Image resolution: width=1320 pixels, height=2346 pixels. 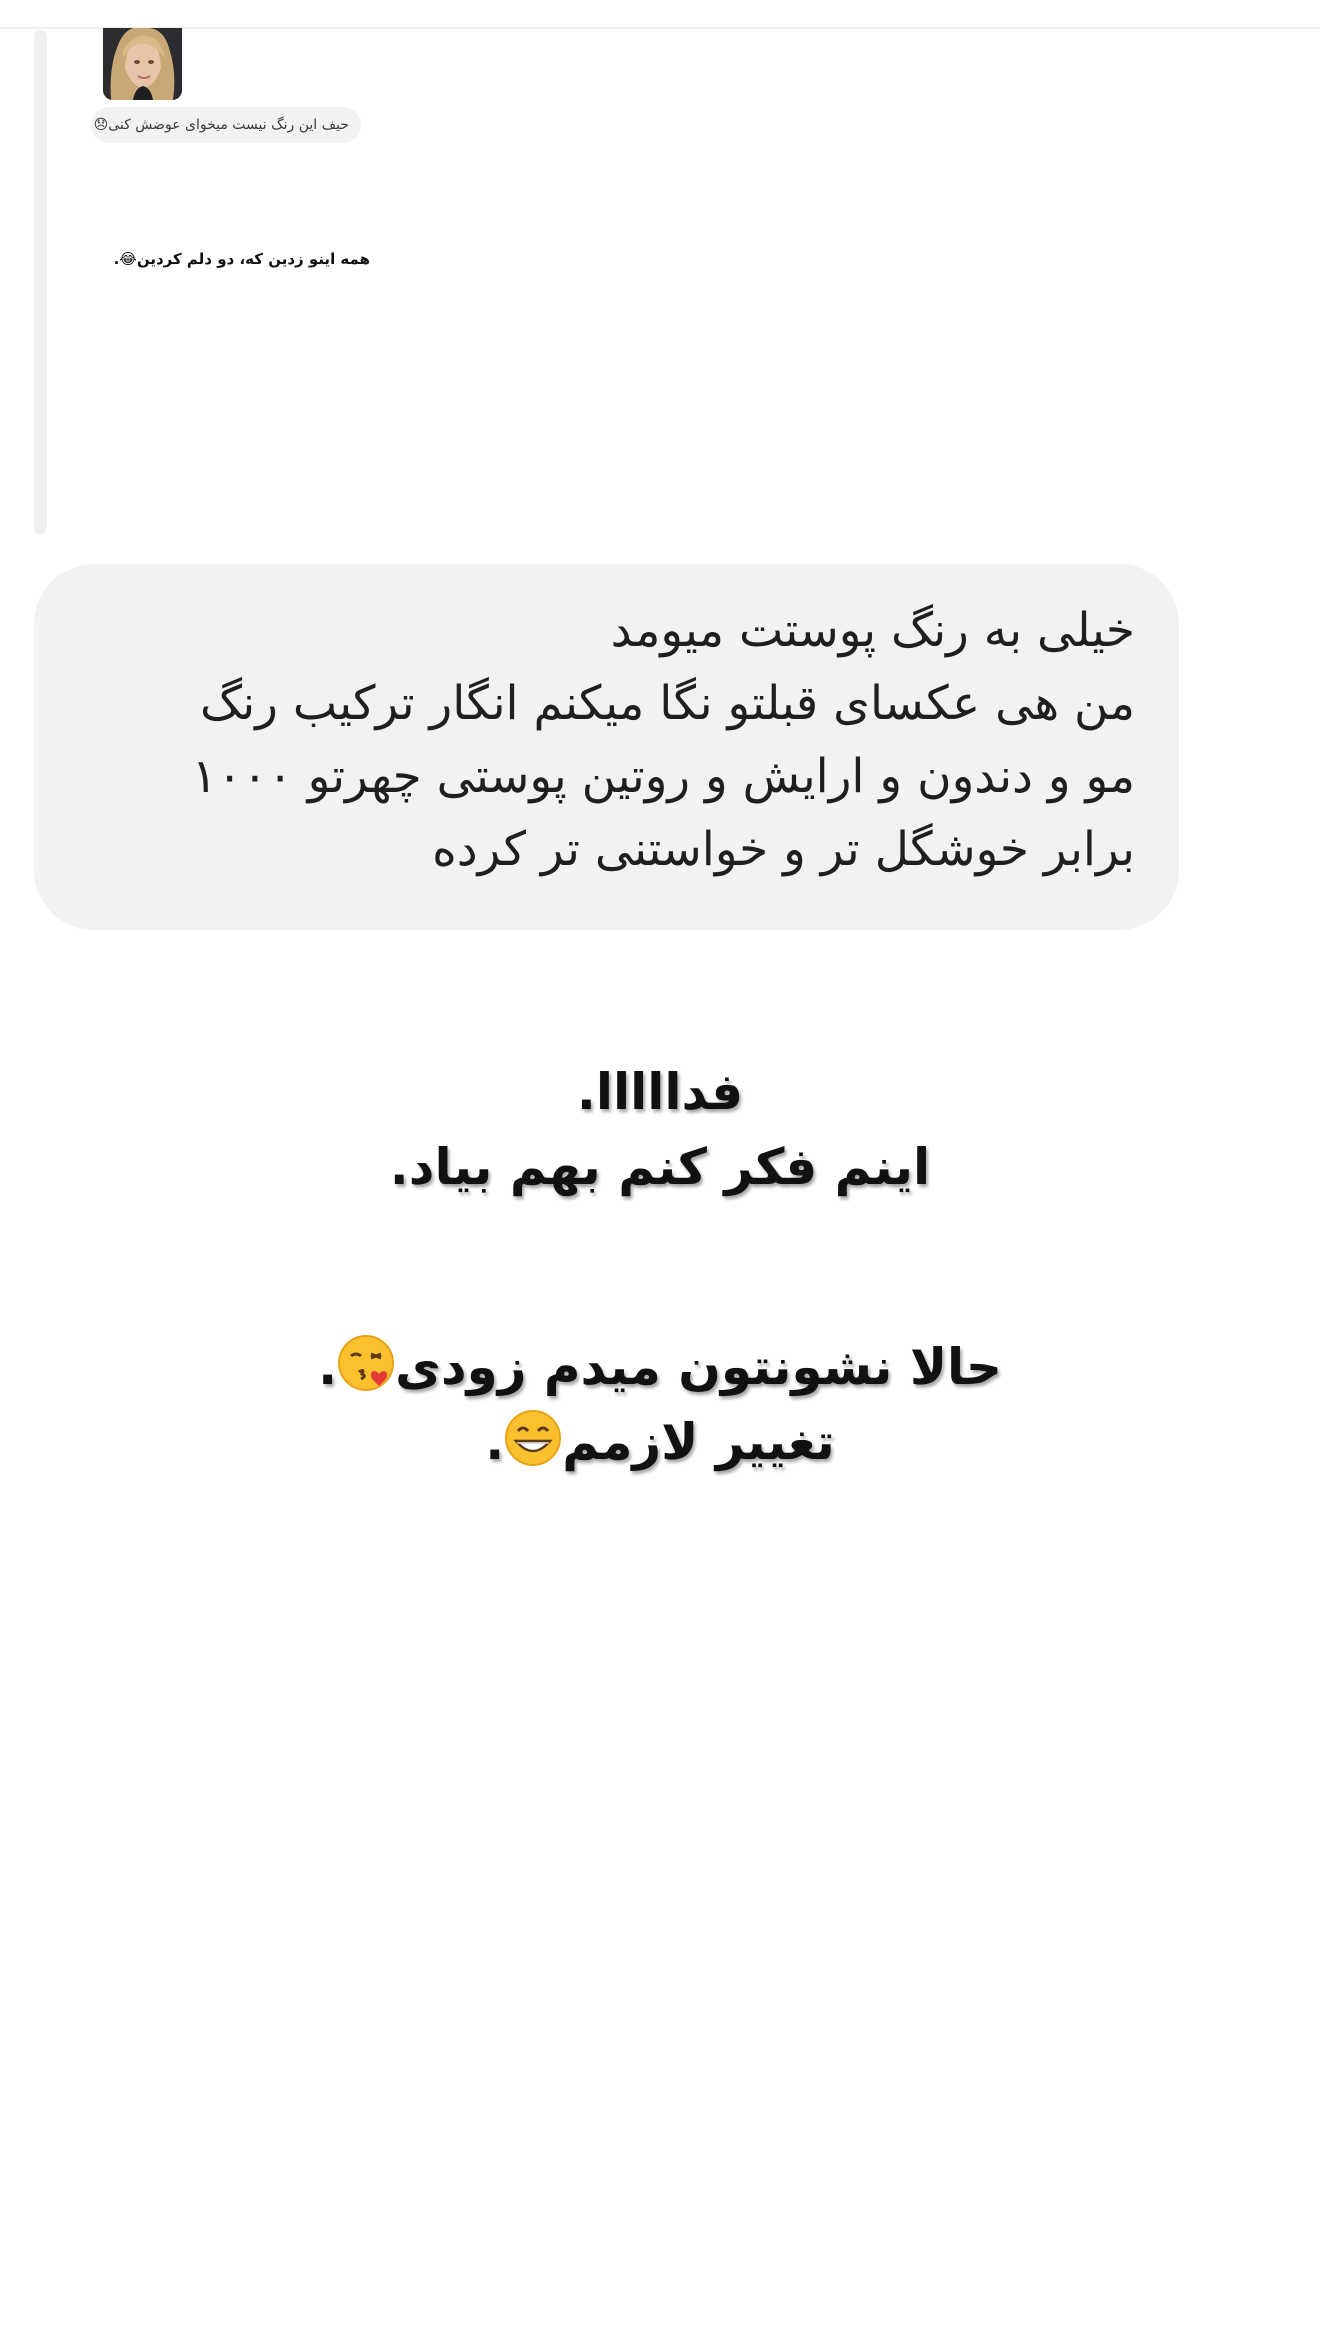 I want to click on story-text-line-3-text: حالا نشونتون میدم زودی, so click(x=698, y=1367).